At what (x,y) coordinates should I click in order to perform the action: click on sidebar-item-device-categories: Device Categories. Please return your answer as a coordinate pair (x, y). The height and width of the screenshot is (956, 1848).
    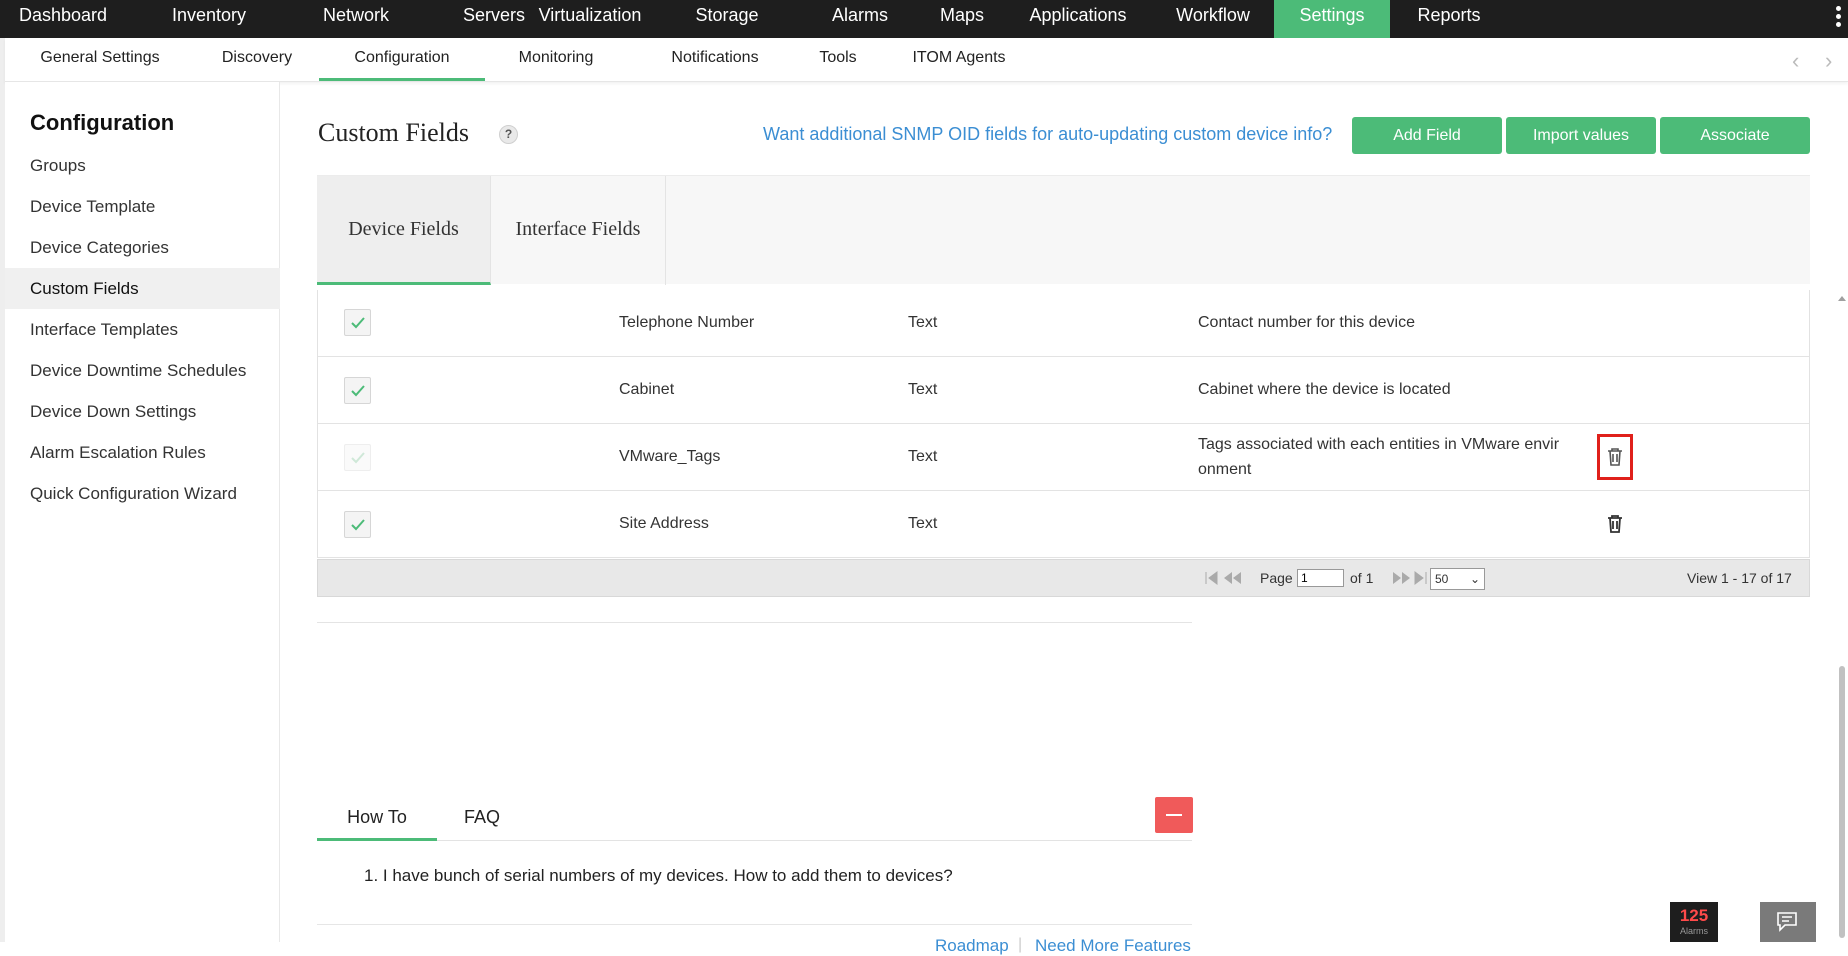
    Looking at the image, I should click on (142, 247).